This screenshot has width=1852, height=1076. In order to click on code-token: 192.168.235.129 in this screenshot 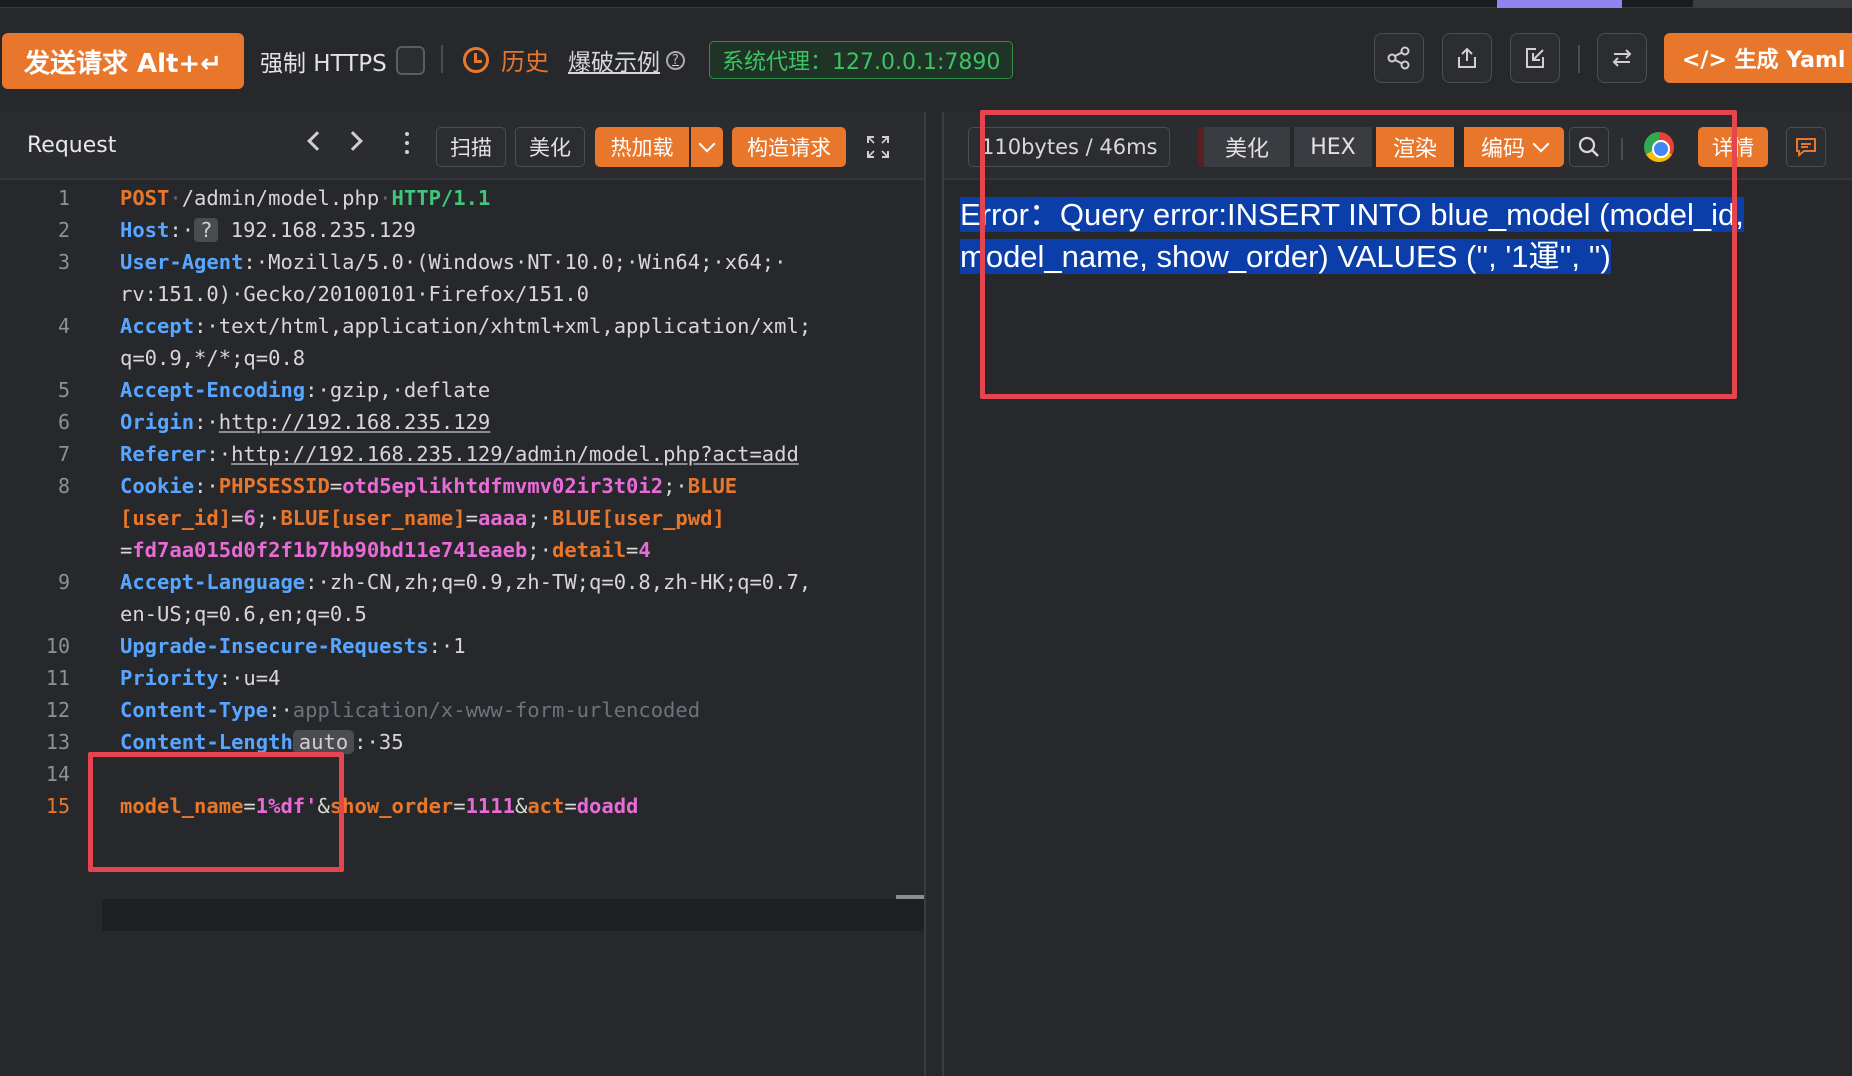, I will do `click(317, 230)`.